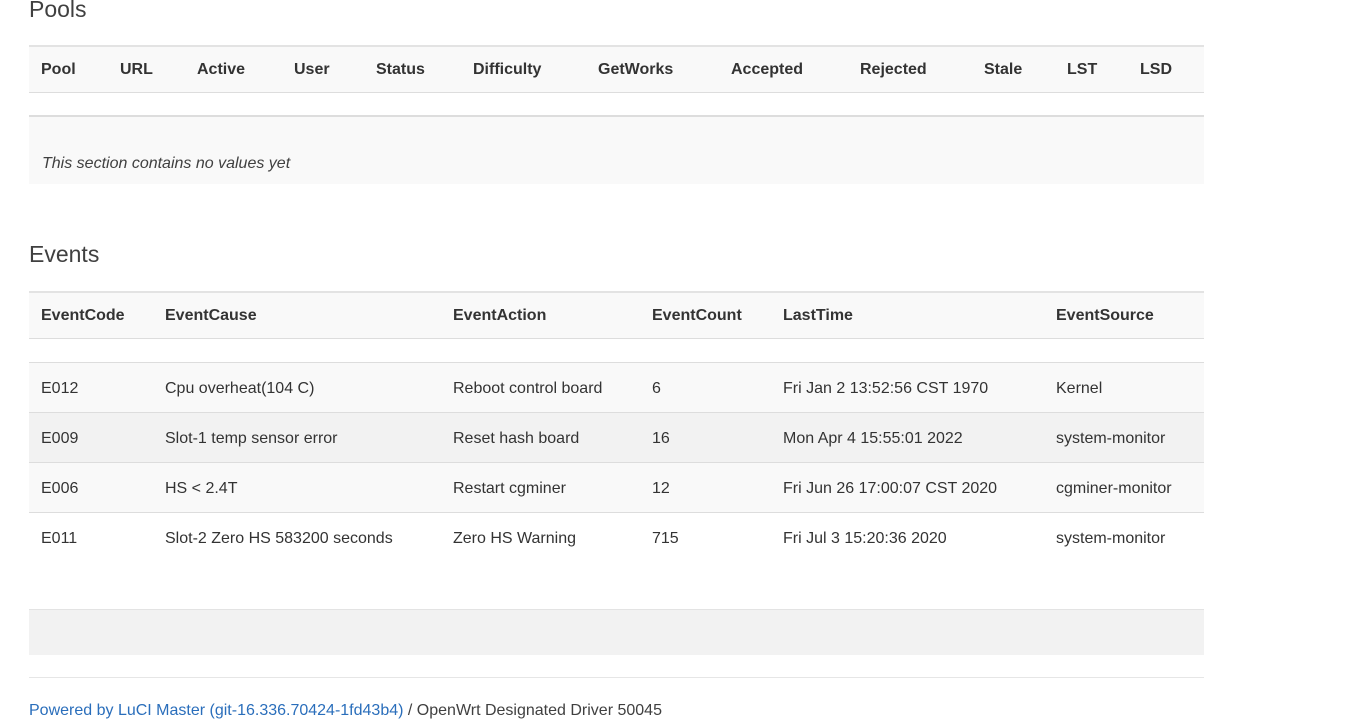 The image size is (1354, 723). I want to click on events-col-eventcause: EventCause, so click(211, 315).